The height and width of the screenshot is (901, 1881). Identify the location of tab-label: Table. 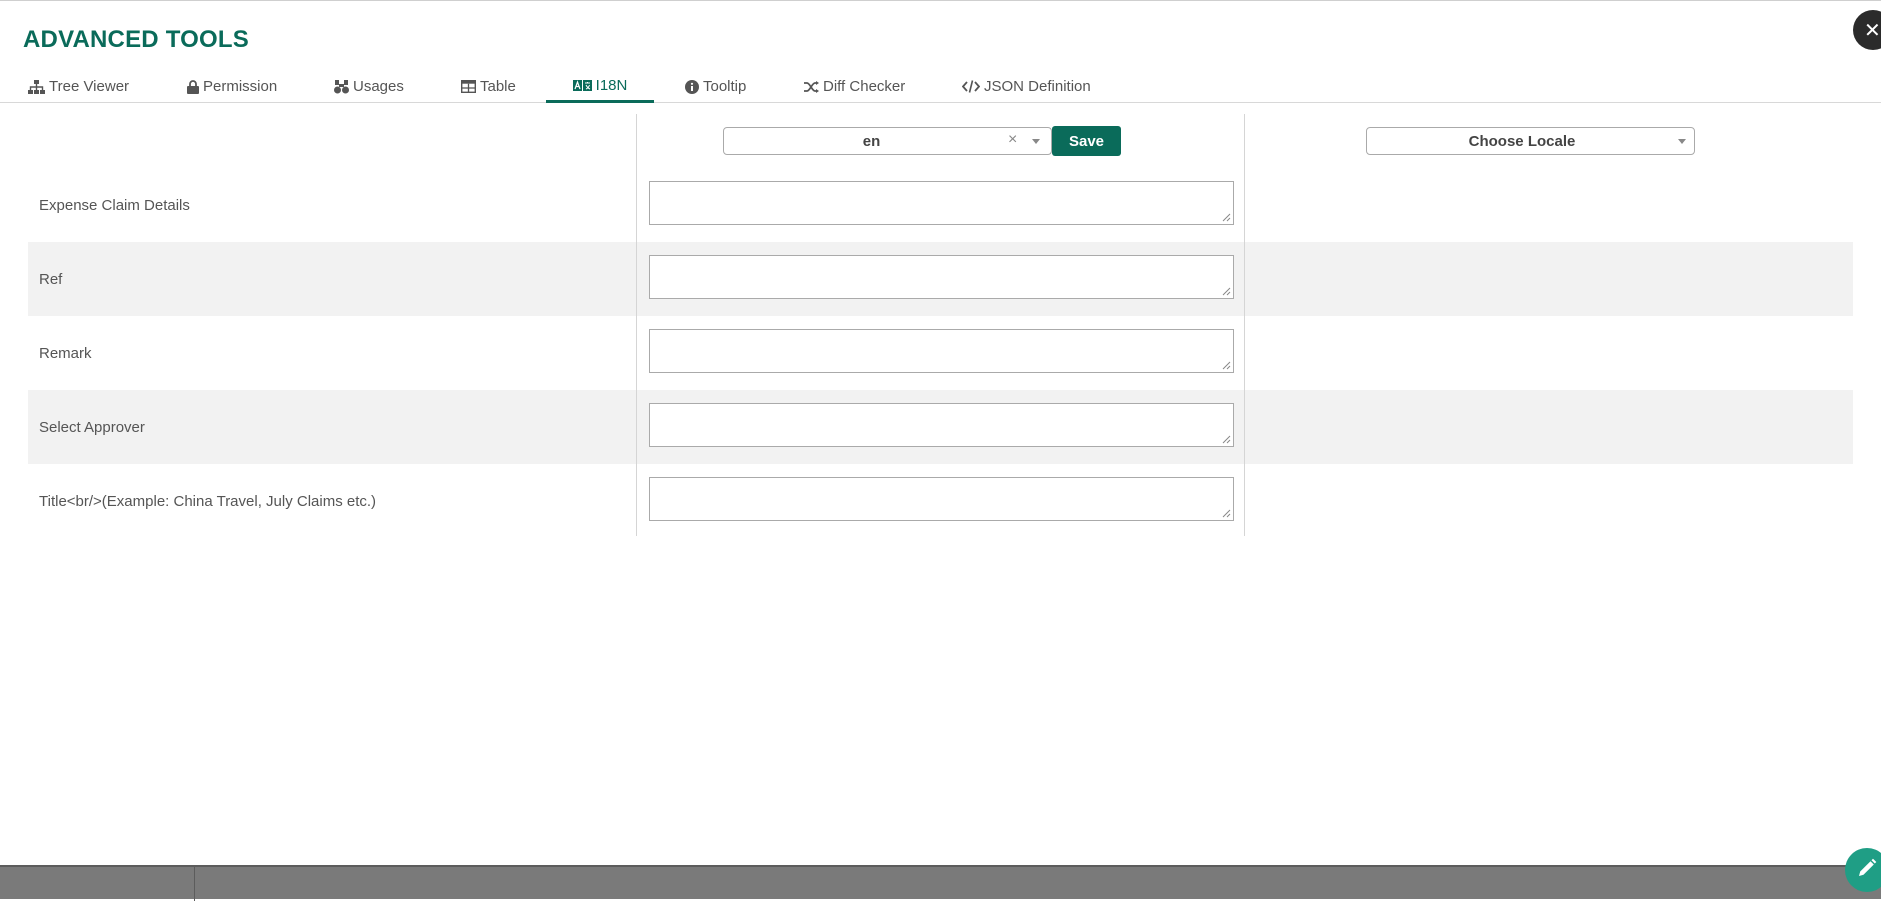
(498, 86).